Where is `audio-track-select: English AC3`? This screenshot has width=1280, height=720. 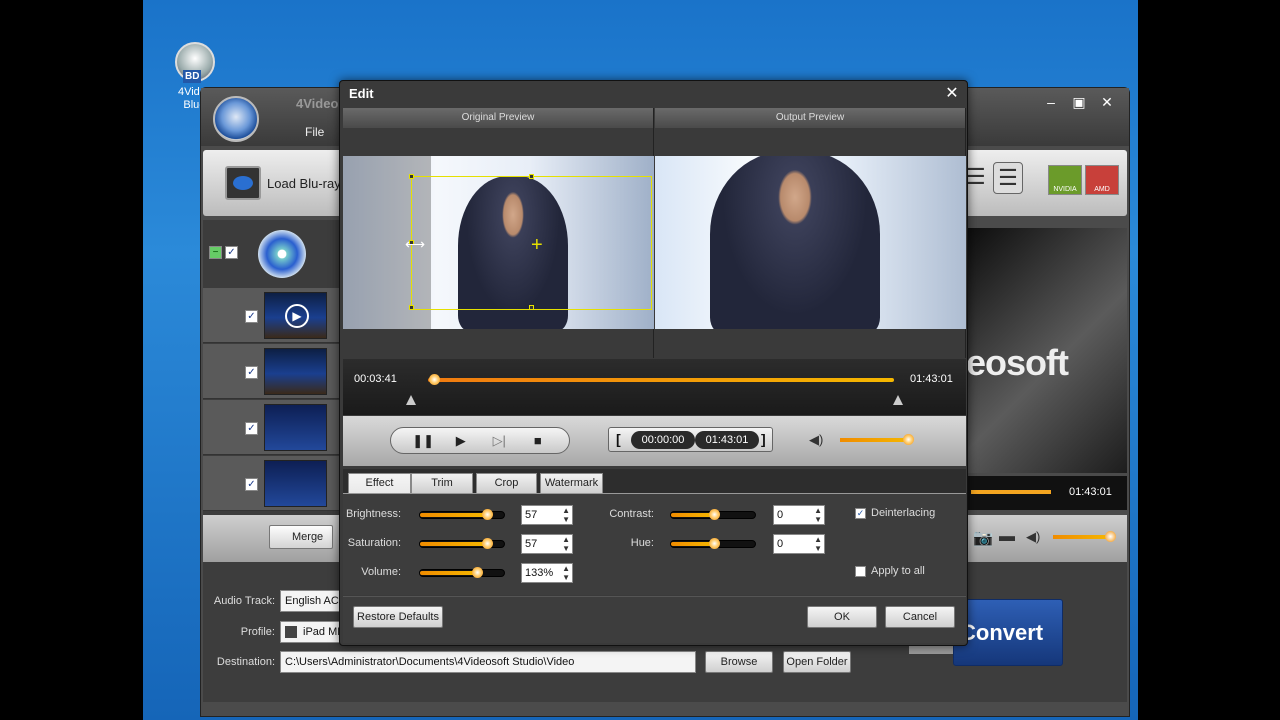 audio-track-select: English AC3 is located at coordinates (310, 601).